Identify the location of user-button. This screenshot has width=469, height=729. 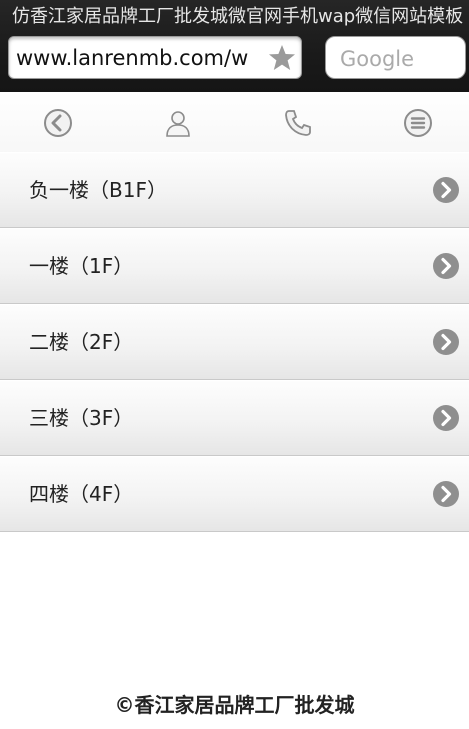
(178, 123).